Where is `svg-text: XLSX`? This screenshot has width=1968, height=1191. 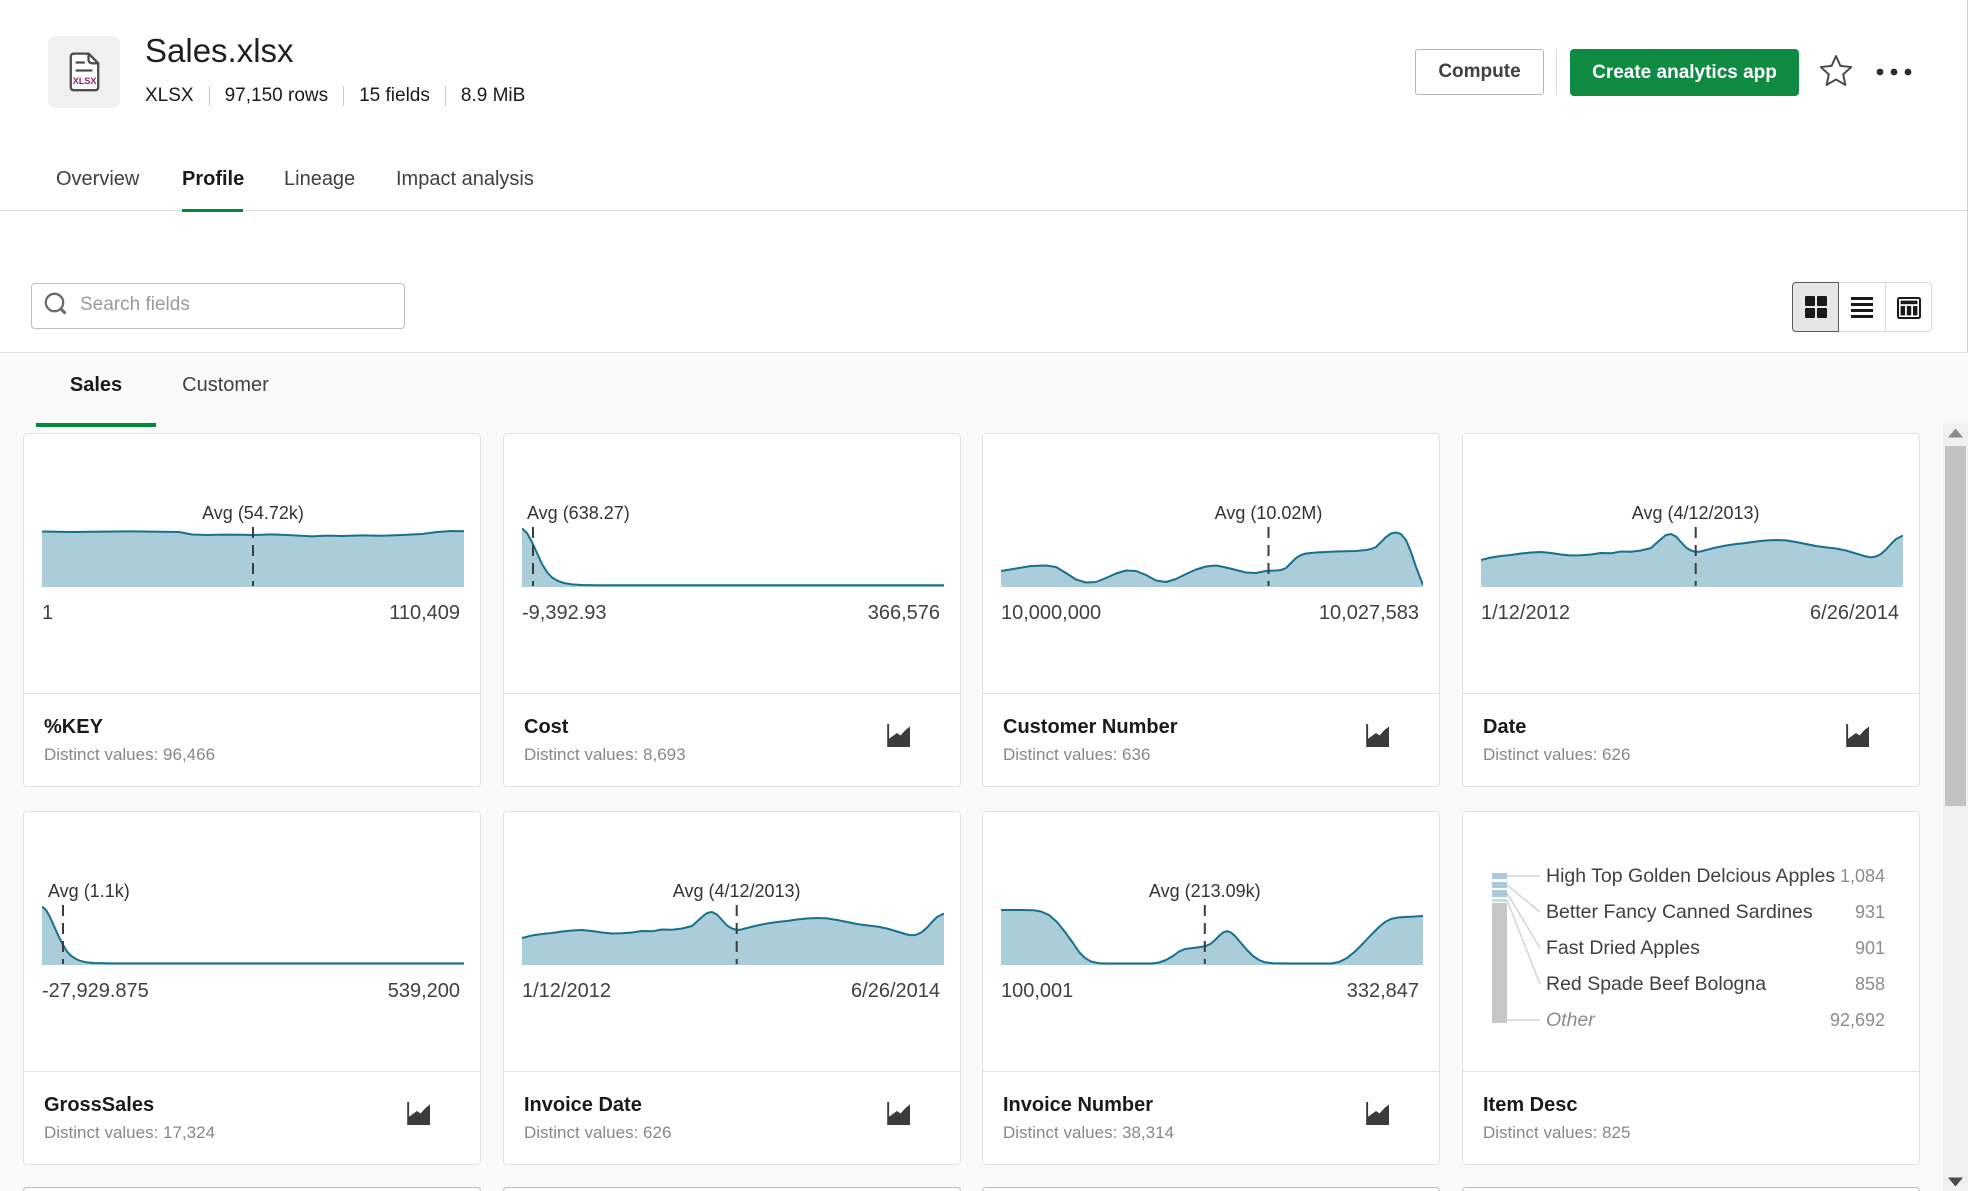
svg-text: XLSX is located at coordinates (85, 80).